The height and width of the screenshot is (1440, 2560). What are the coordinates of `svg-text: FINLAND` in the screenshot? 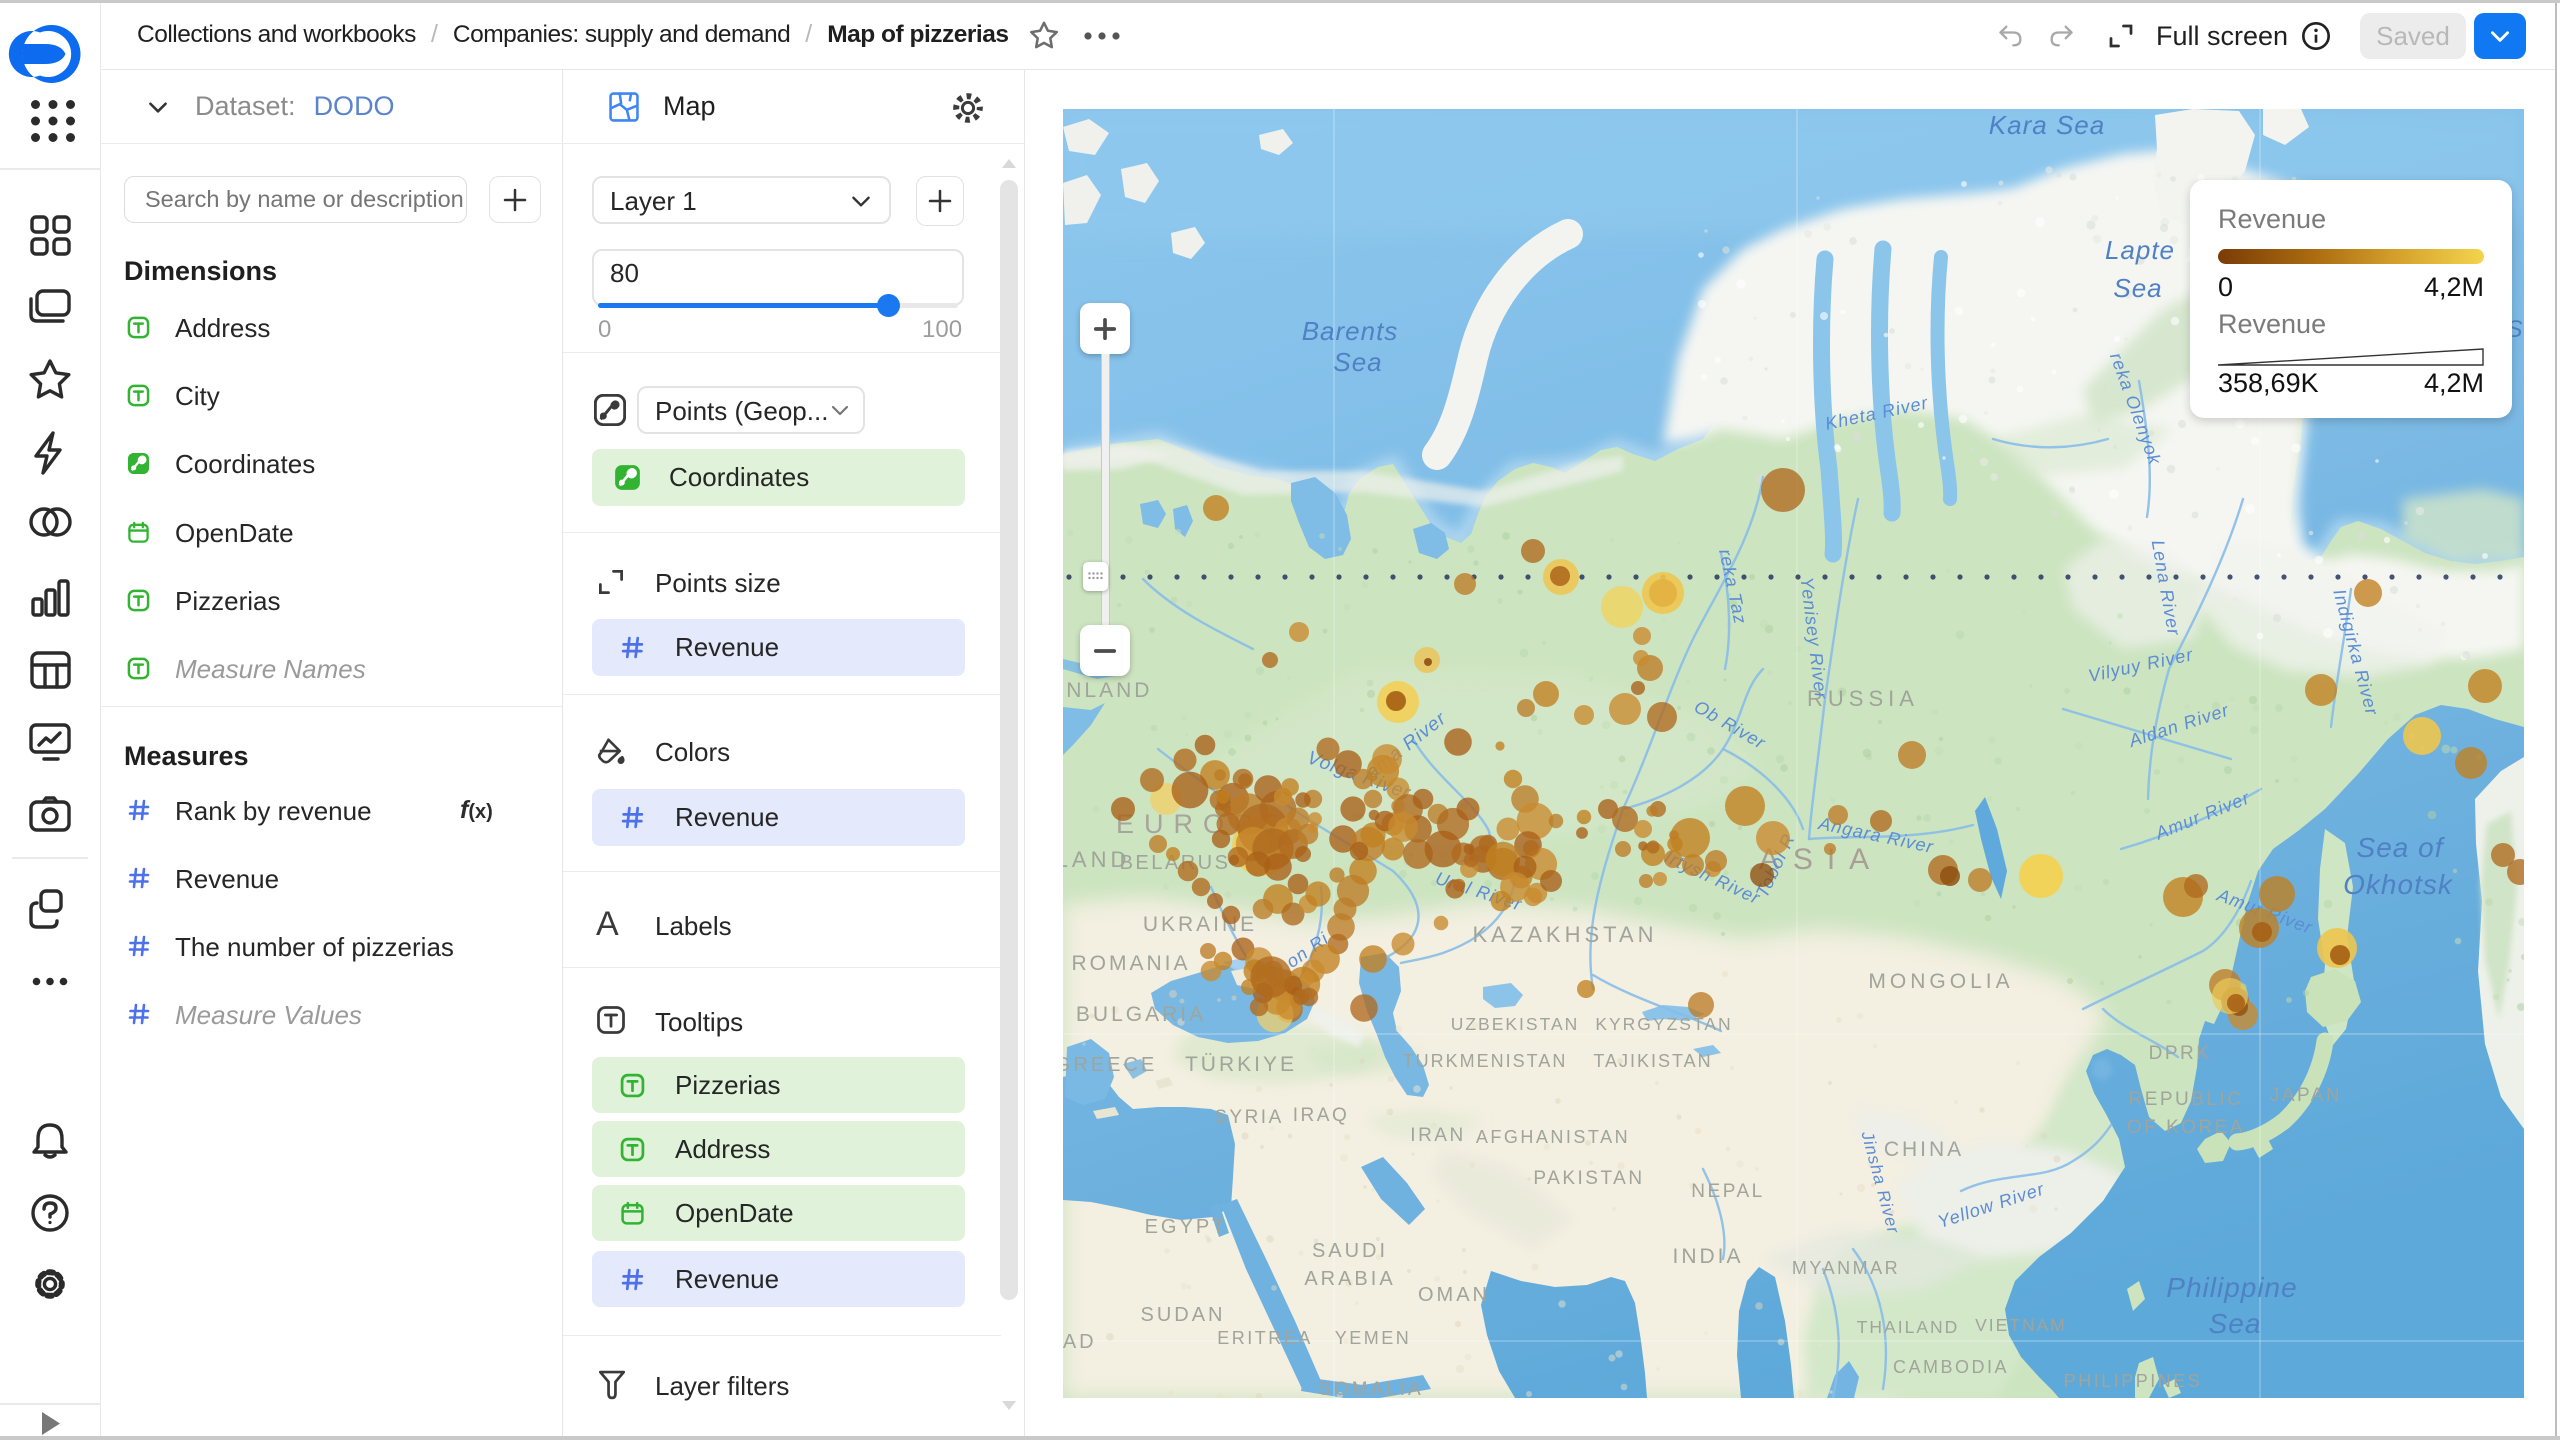 It's located at (1107, 690).